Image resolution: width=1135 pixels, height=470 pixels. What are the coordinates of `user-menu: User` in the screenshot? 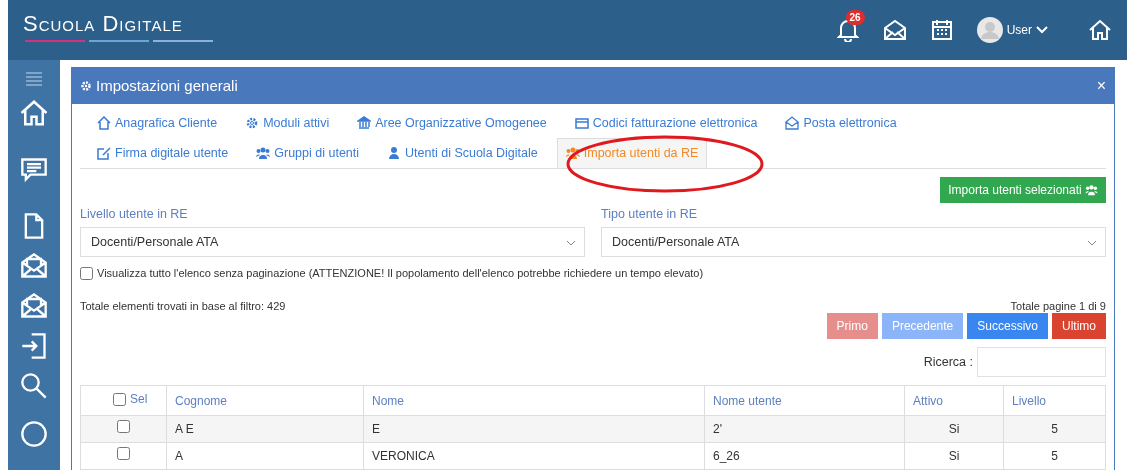 It's located at (1012, 30).